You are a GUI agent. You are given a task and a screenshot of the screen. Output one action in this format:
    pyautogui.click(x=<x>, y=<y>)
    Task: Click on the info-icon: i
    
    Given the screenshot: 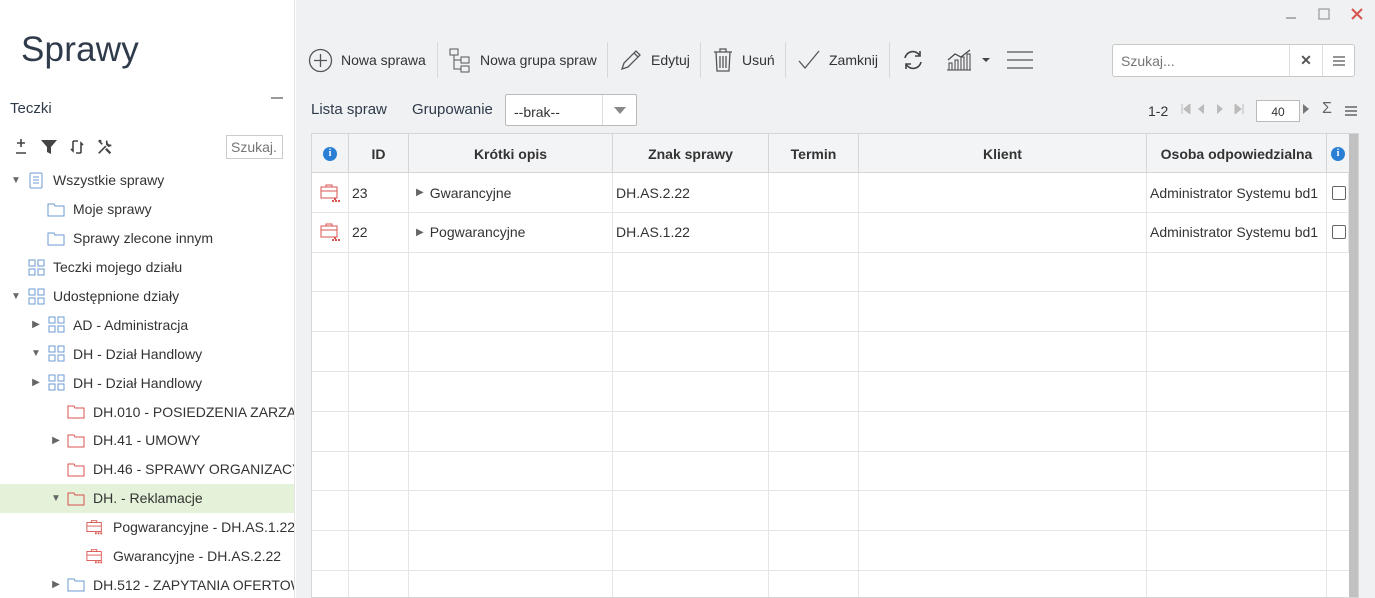 What is the action you would take?
    pyautogui.click(x=330, y=153)
    